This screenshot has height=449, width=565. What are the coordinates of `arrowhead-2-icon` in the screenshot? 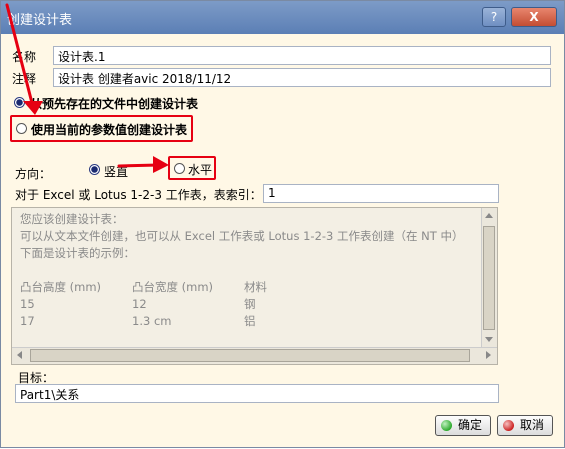 It's located at (161, 164).